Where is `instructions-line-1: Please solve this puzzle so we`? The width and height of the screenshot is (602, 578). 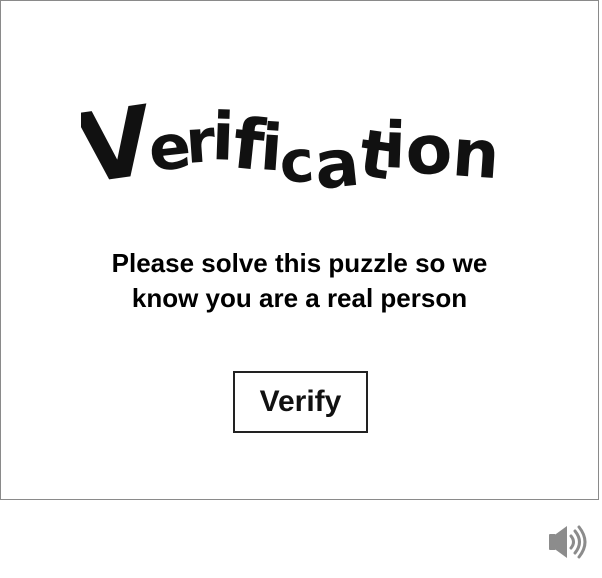 instructions-line-1: Please solve this puzzle so we is located at coordinates (299, 263).